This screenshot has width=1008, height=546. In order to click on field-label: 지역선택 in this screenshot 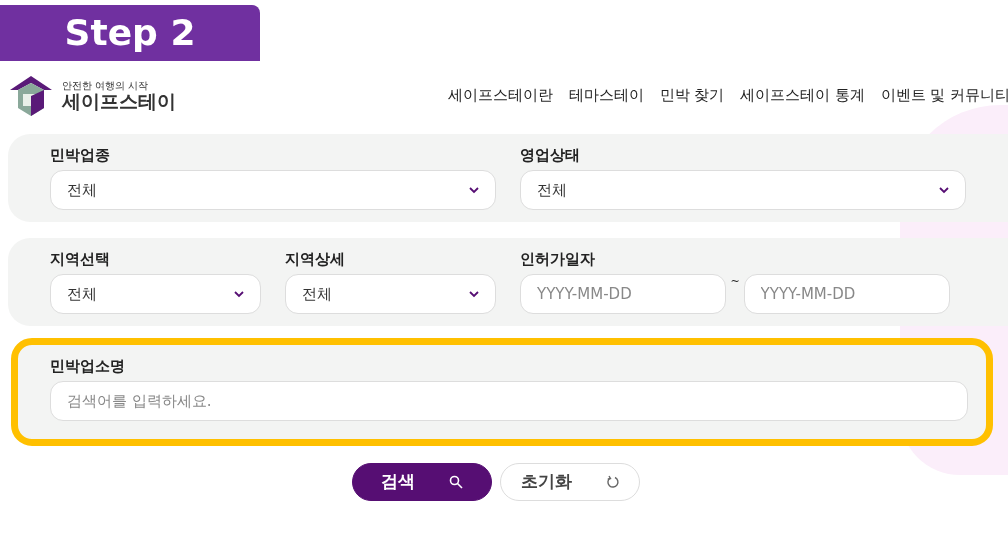, I will do `click(80, 259)`.